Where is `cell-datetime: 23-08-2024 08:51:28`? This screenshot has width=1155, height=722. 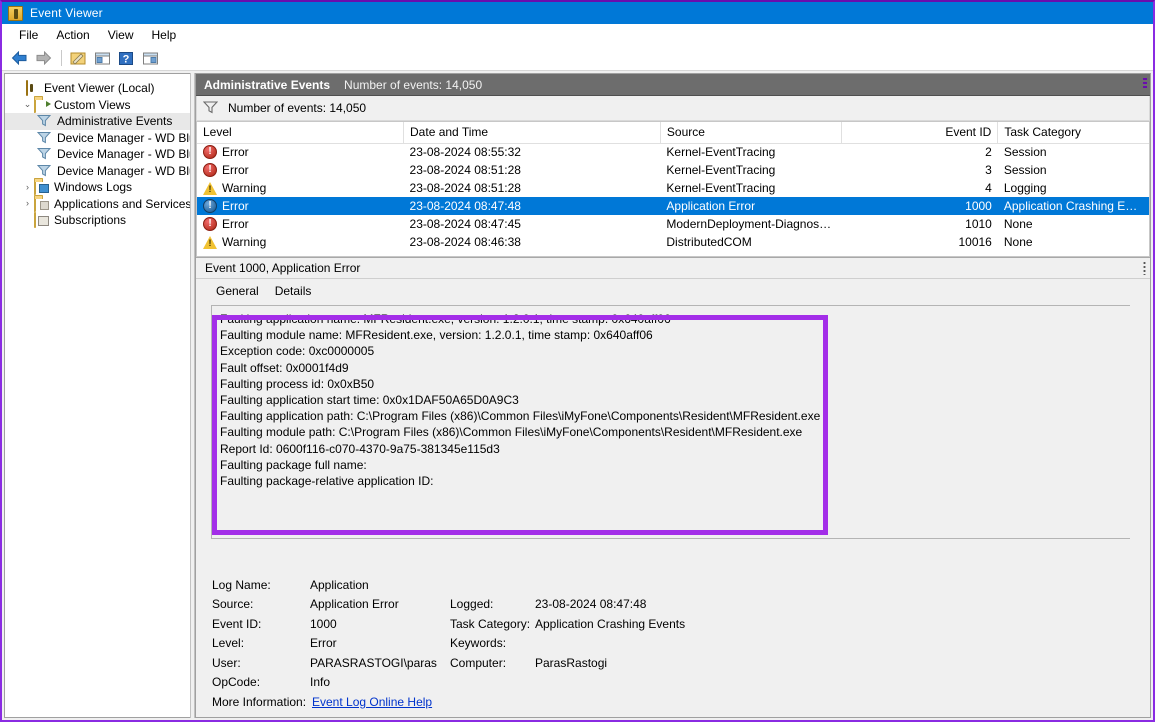
cell-datetime: 23-08-2024 08:51:28 is located at coordinates (465, 188).